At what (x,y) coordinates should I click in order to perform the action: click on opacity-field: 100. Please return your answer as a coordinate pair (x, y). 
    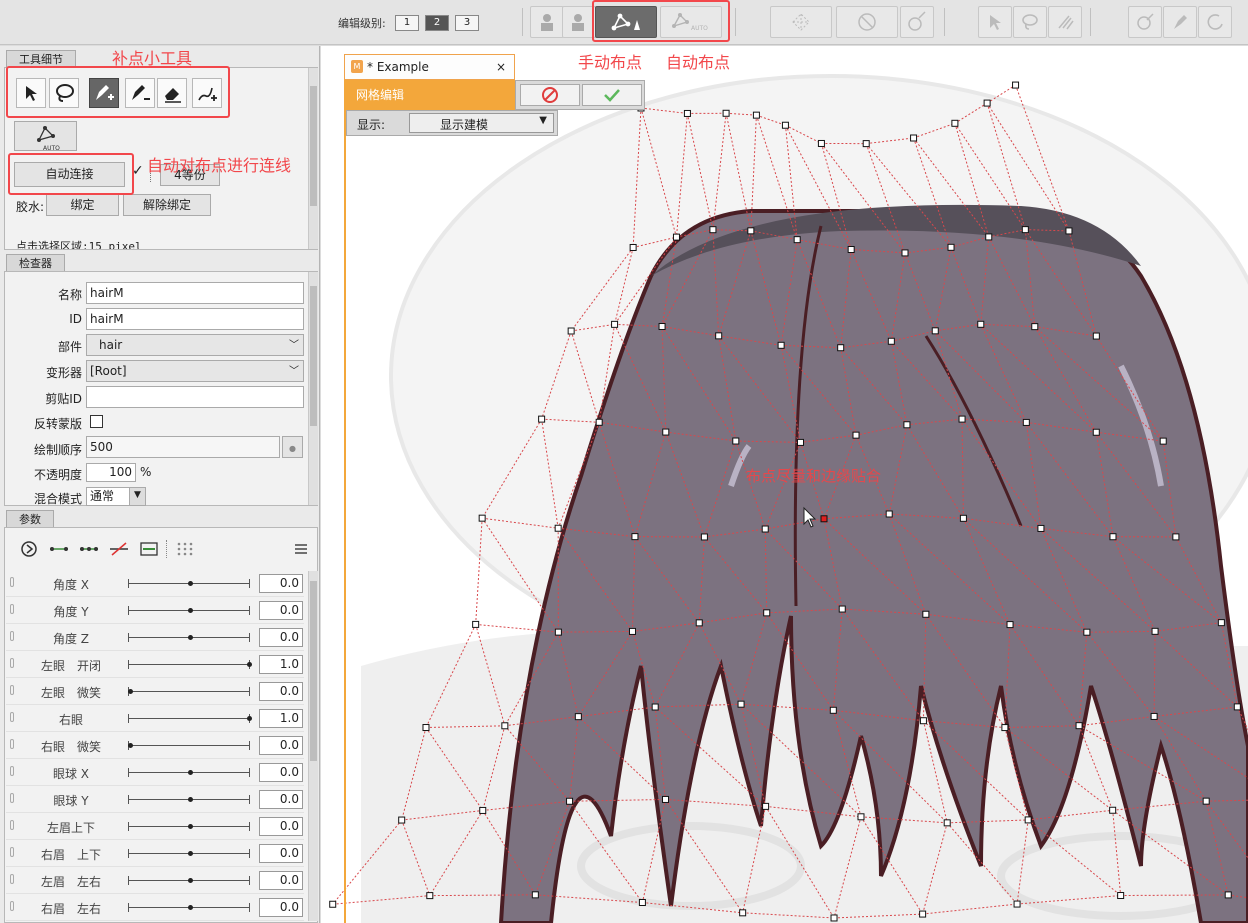
    Looking at the image, I should click on (111, 472).